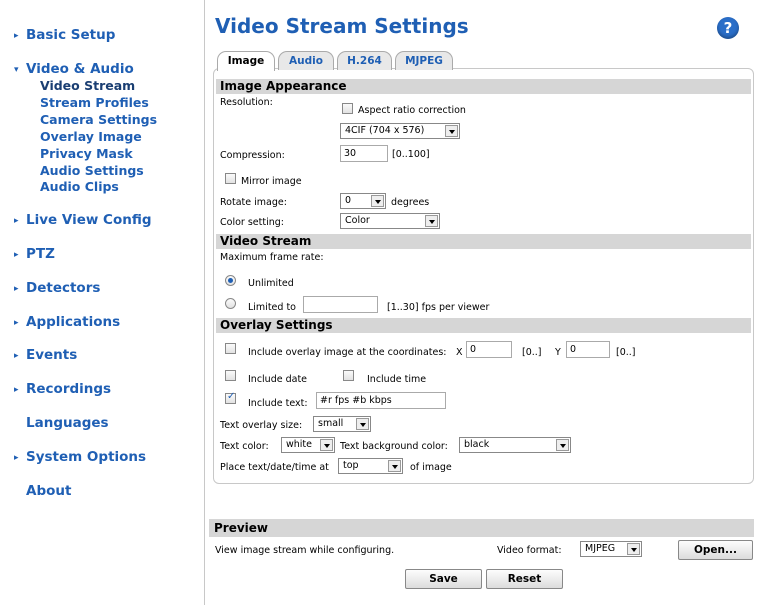 The image size is (757, 605). What do you see at coordinates (244, 446) in the screenshot?
I see `text-color-label: Text color:` at bounding box center [244, 446].